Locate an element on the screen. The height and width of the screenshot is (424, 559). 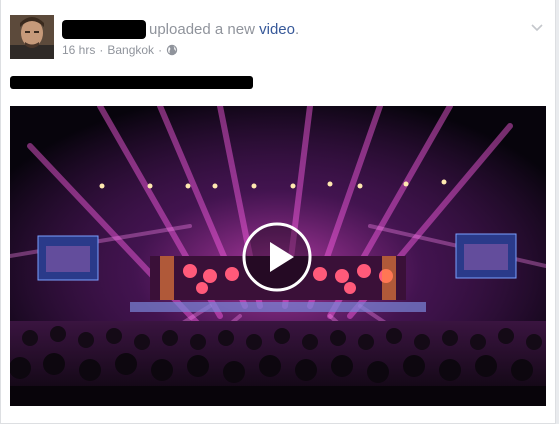
headline-period: . is located at coordinates (297, 29).